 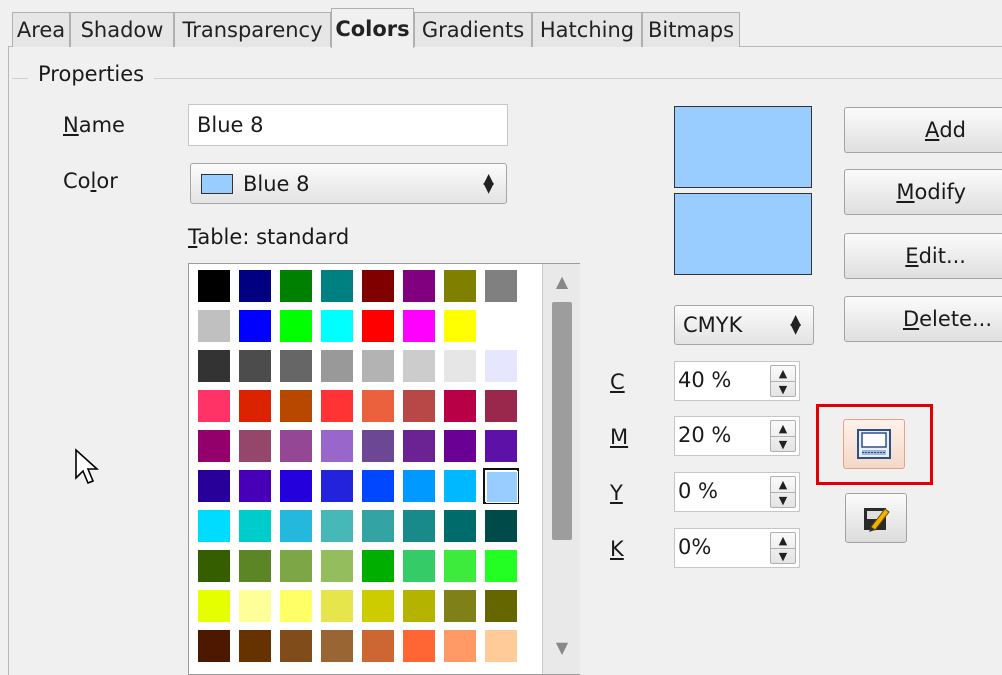 What do you see at coordinates (562, 281) in the screenshot?
I see `scroll-up-icon: ▲` at bounding box center [562, 281].